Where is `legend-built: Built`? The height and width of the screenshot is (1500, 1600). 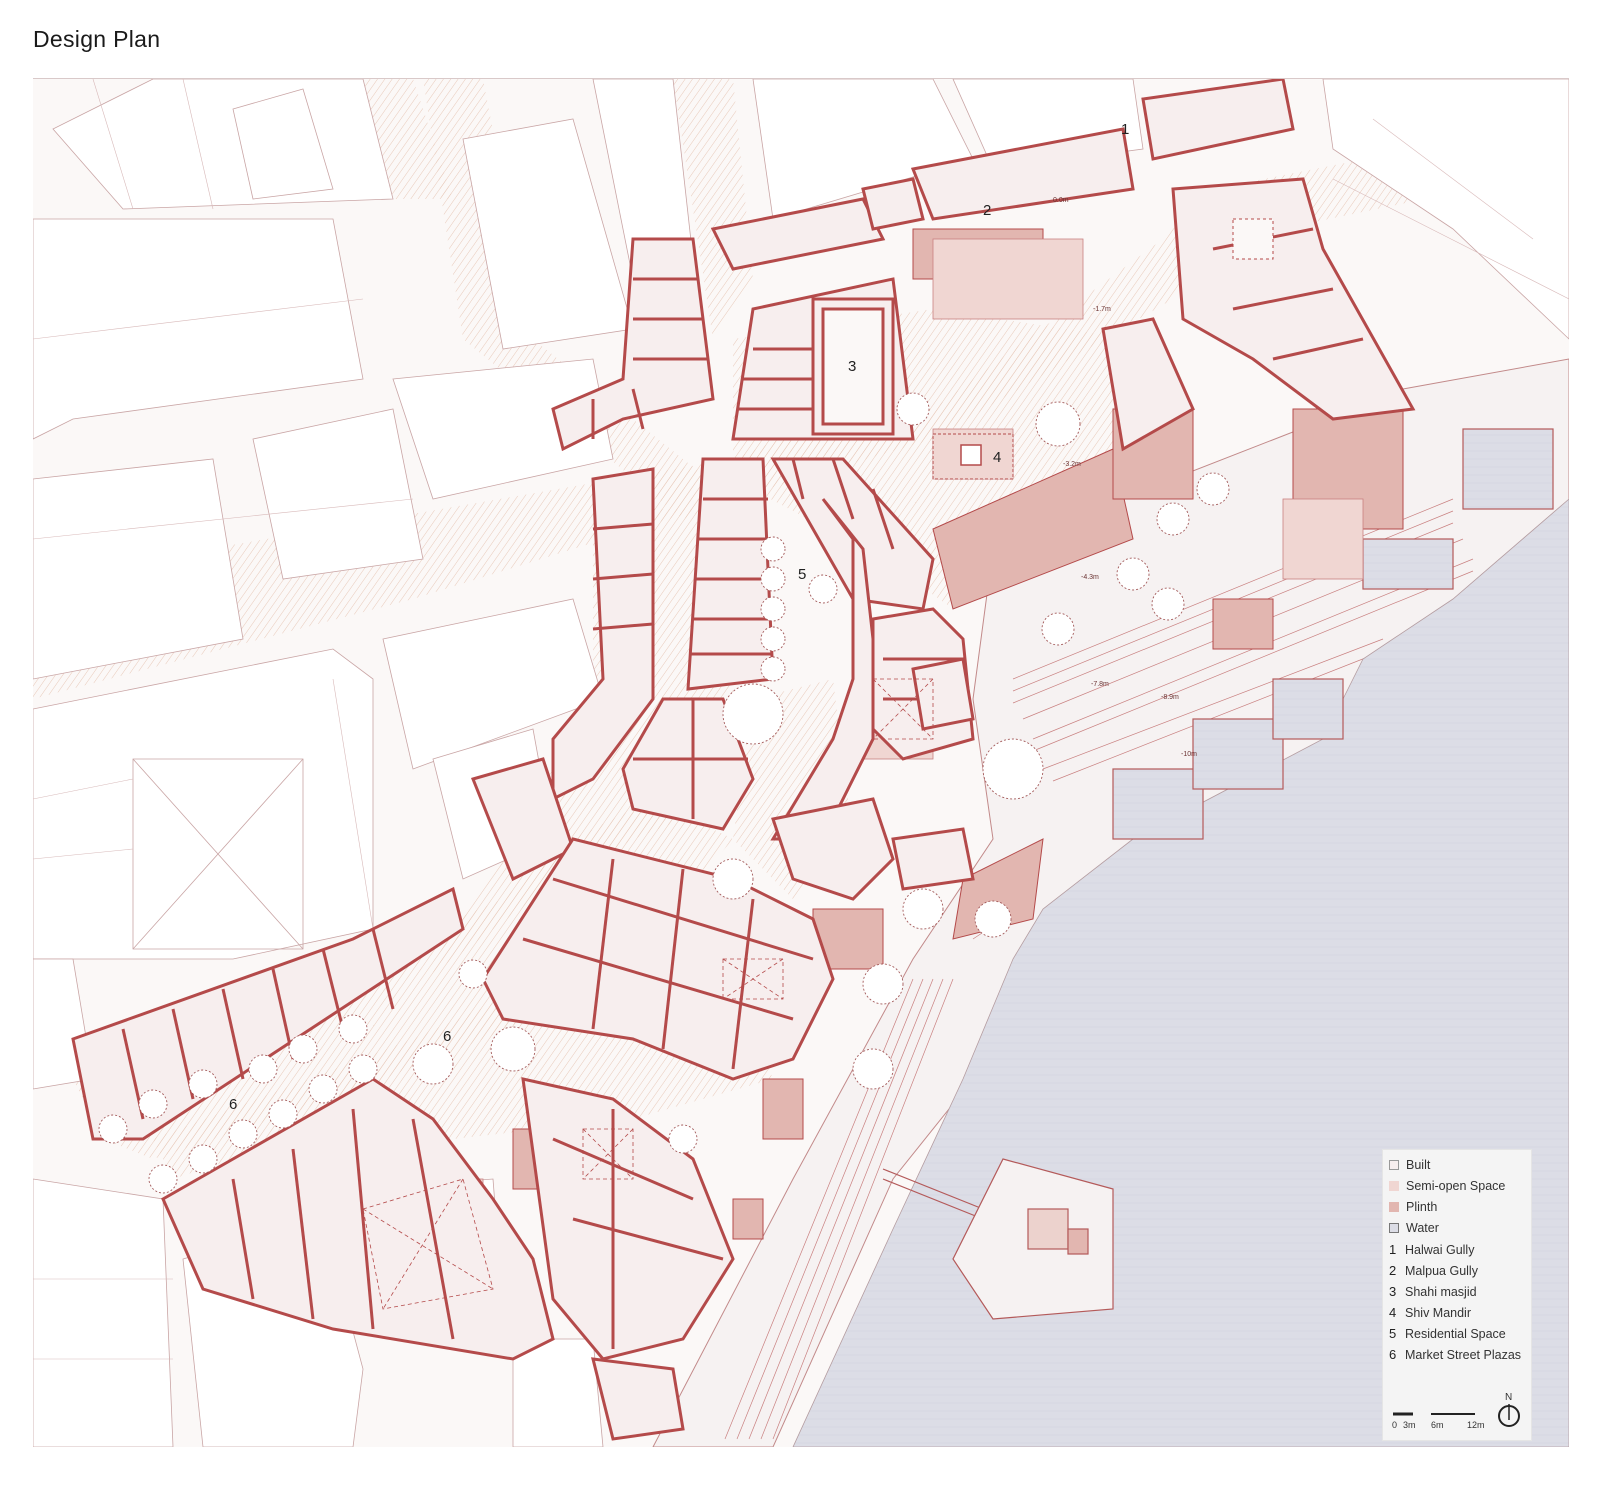 legend-built: Built is located at coordinates (1409, 1165).